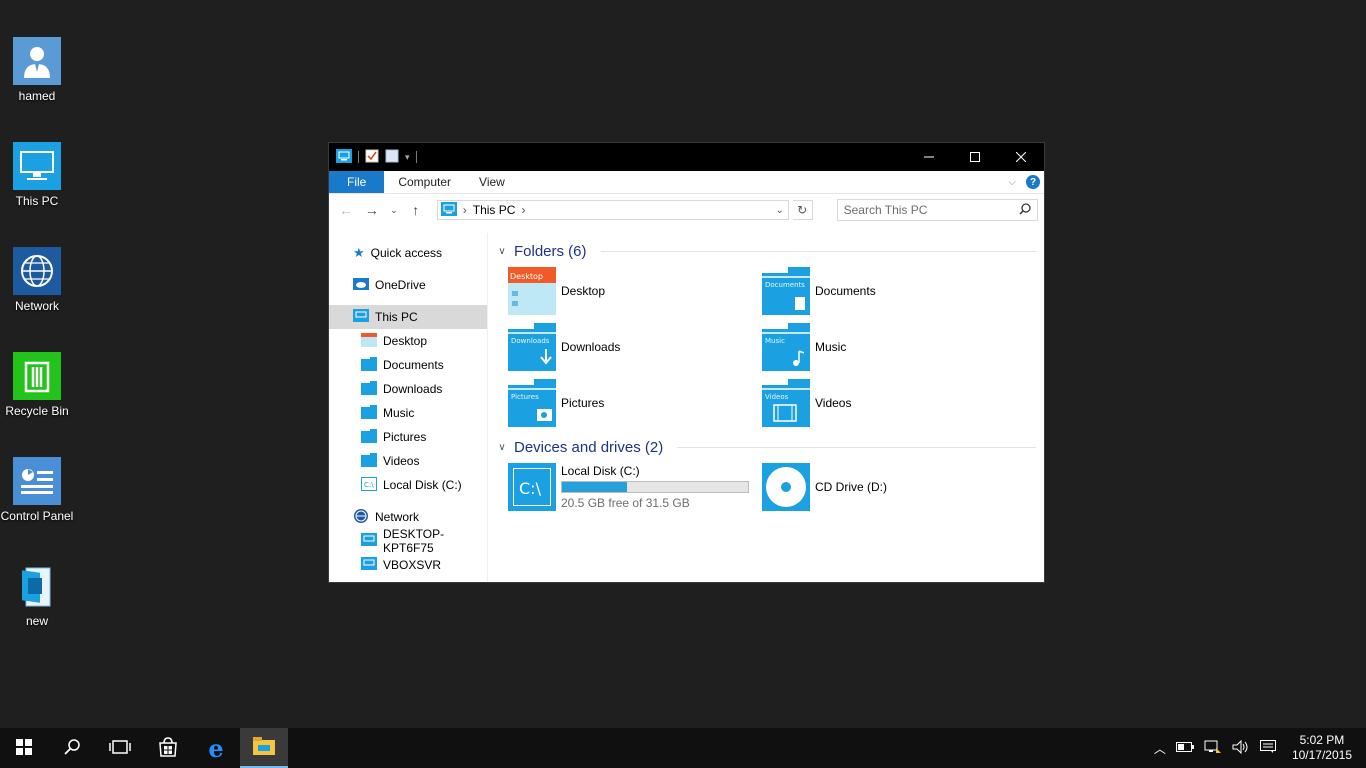 This screenshot has height=768, width=1366. Describe the element at coordinates (408, 517) in the screenshot. I see `nav-network: Network` at that location.